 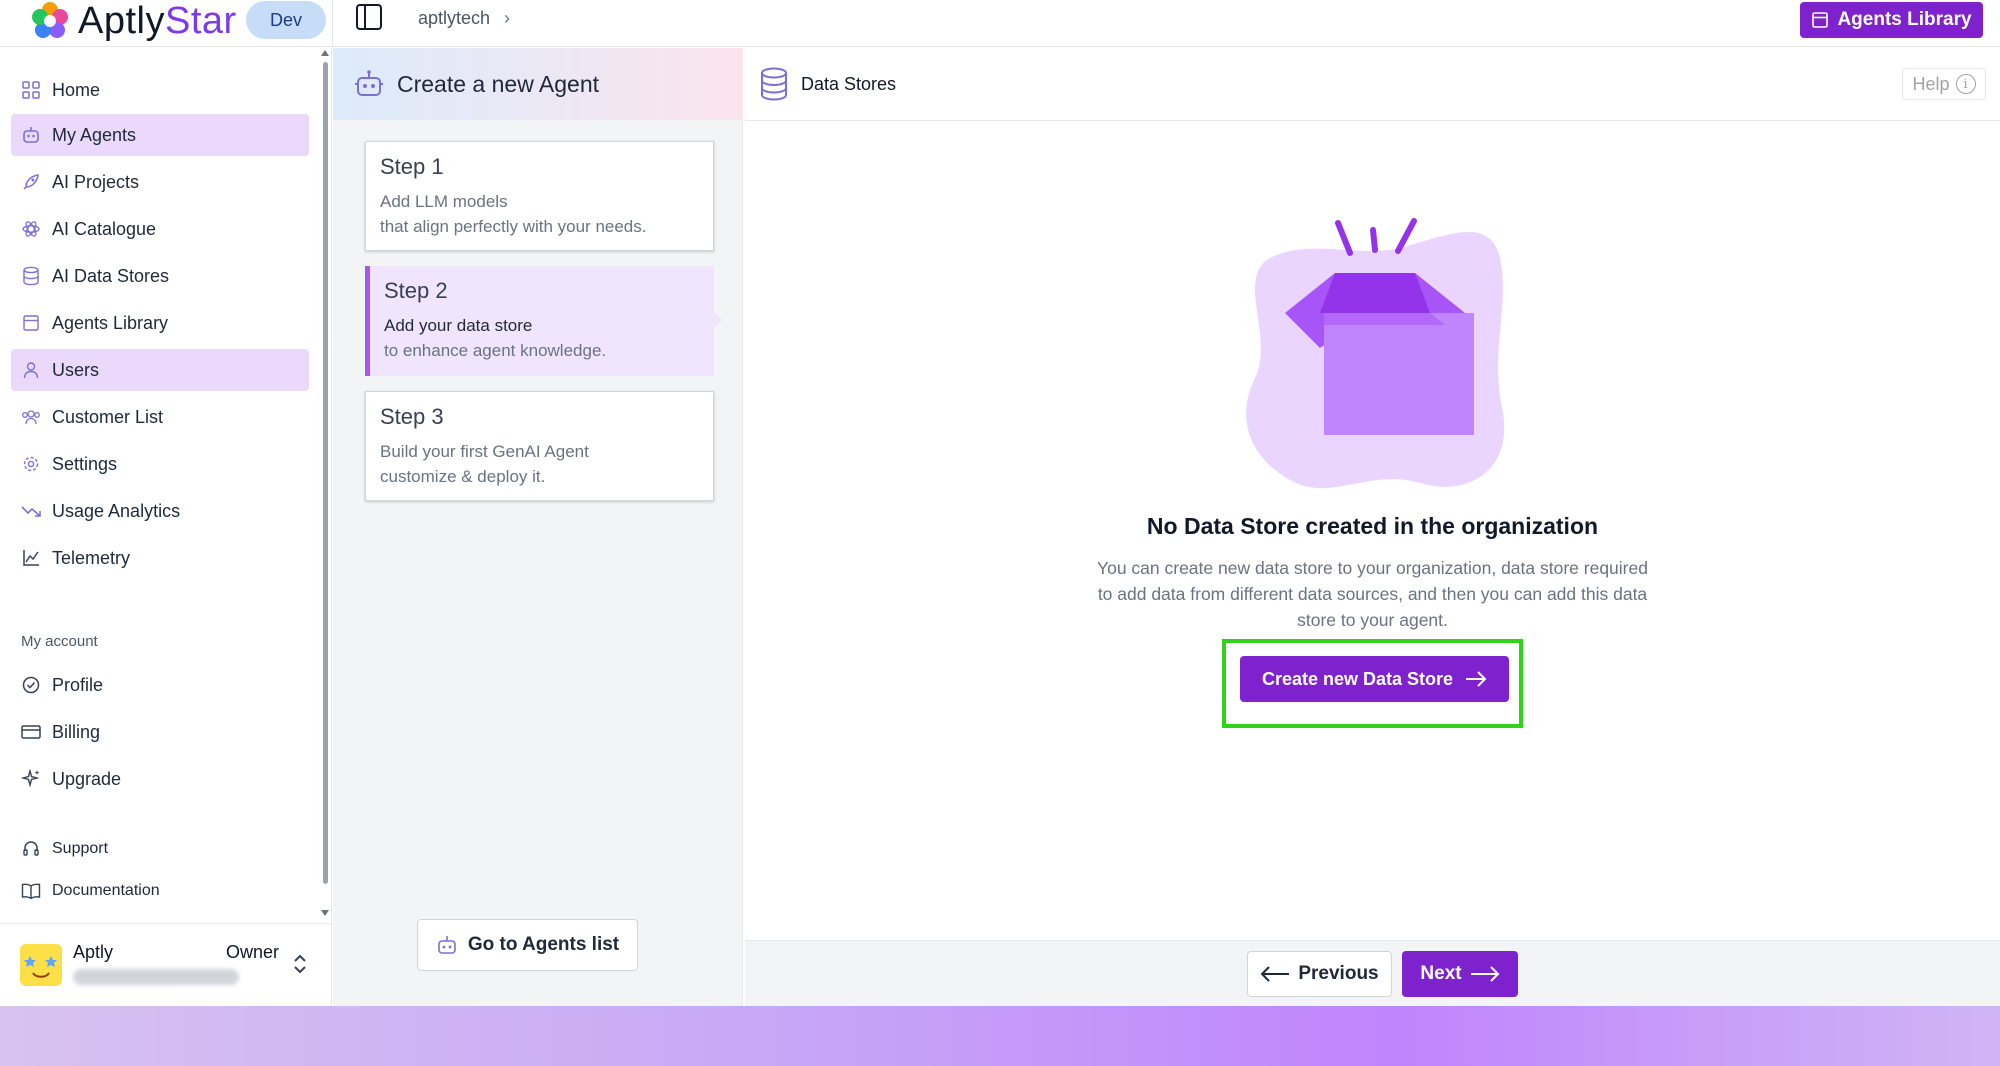 I want to click on step-description-line1: Build your first GenAI Agent, so click(x=484, y=451).